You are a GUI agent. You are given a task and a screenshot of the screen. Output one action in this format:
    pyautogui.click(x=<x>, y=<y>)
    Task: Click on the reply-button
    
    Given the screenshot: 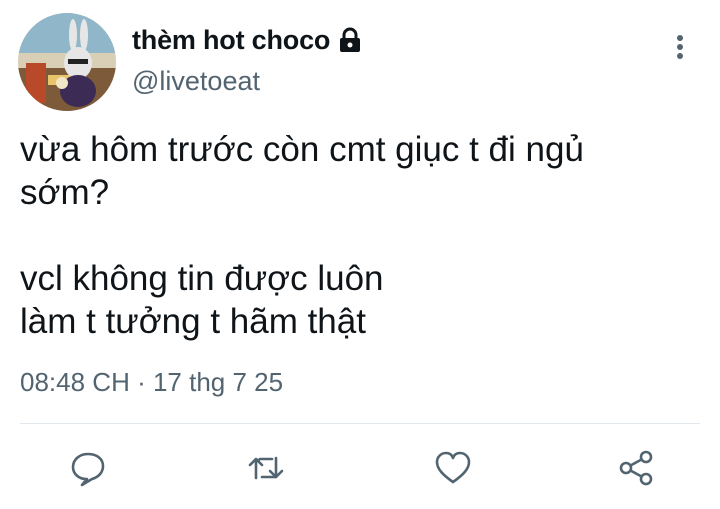 What is the action you would take?
    pyautogui.click(x=88, y=468)
    